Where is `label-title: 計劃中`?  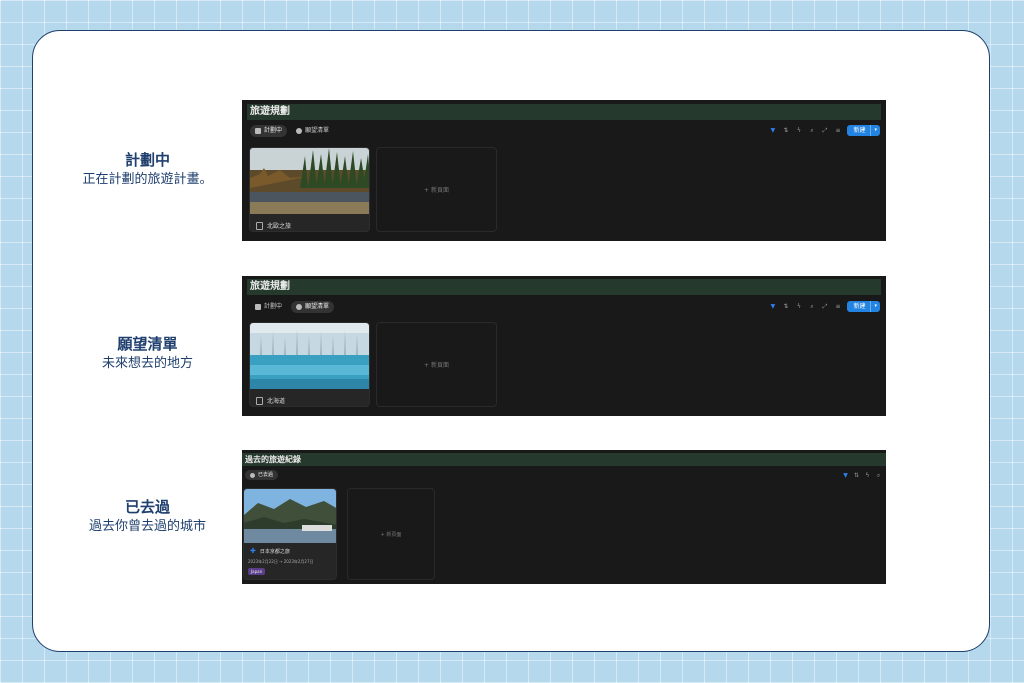 label-title: 計劃中 is located at coordinates (147, 160).